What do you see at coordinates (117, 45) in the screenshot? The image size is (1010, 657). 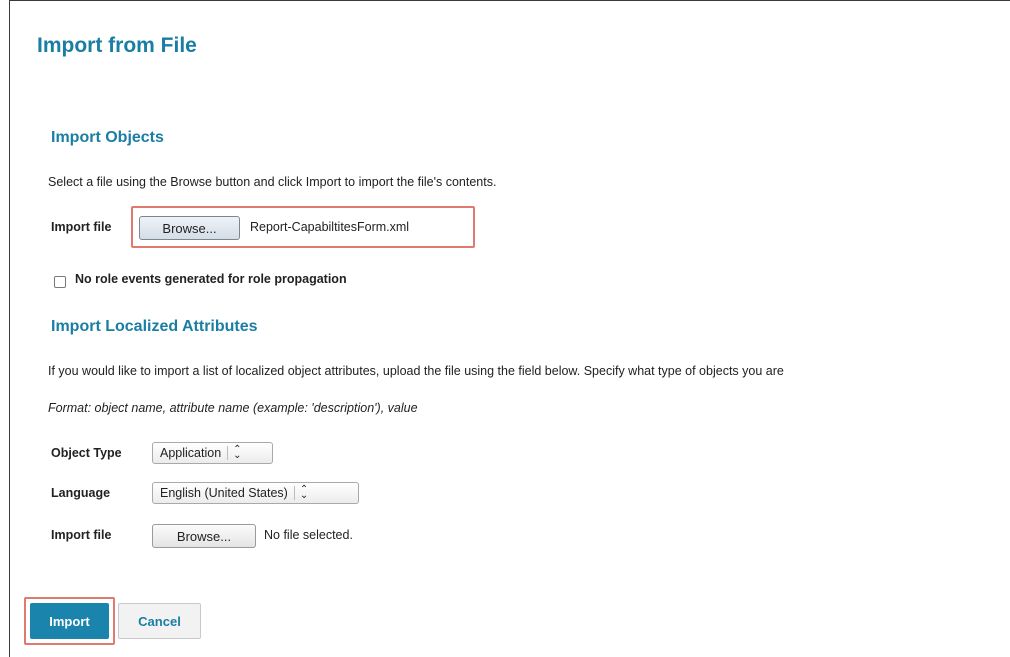 I see `page-title: Import from File` at bounding box center [117, 45].